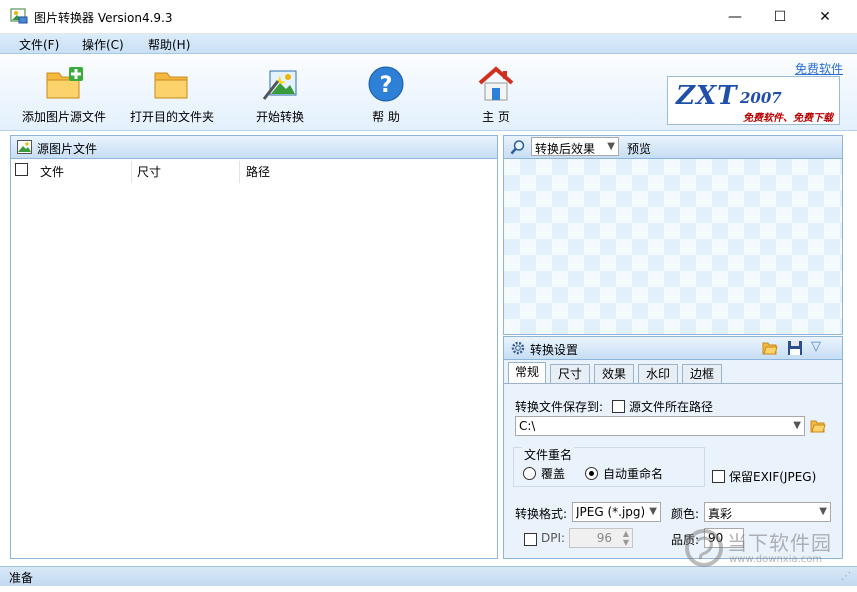 The width and height of the screenshot is (857, 592). What do you see at coordinates (24, 147) in the screenshot?
I see `image-icon` at bounding box center [24, 147].